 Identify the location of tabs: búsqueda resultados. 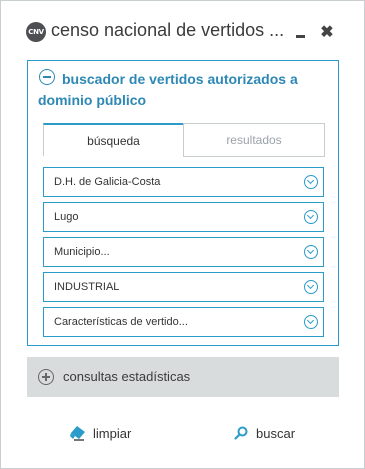
(184, 140).